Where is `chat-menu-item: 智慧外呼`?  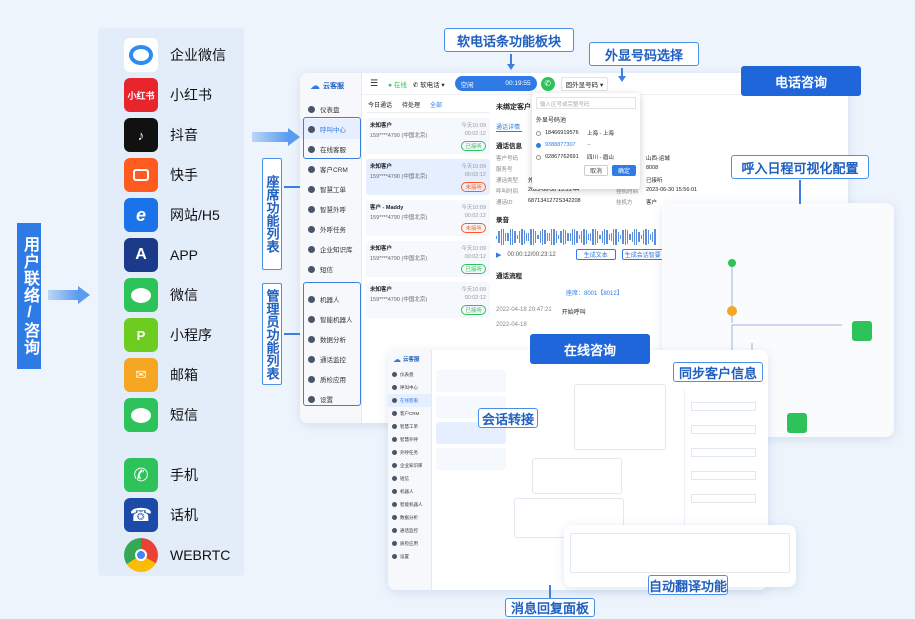 chat-menu-item: 智慧外呼 is located at coordinates (409, 439).